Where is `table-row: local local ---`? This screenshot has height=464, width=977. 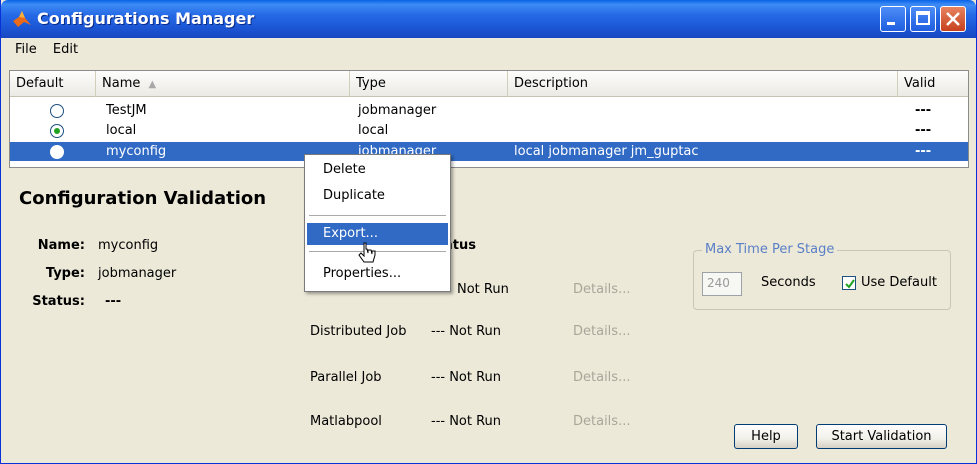 table-row: local local --- is located at coordinates (489, 130).